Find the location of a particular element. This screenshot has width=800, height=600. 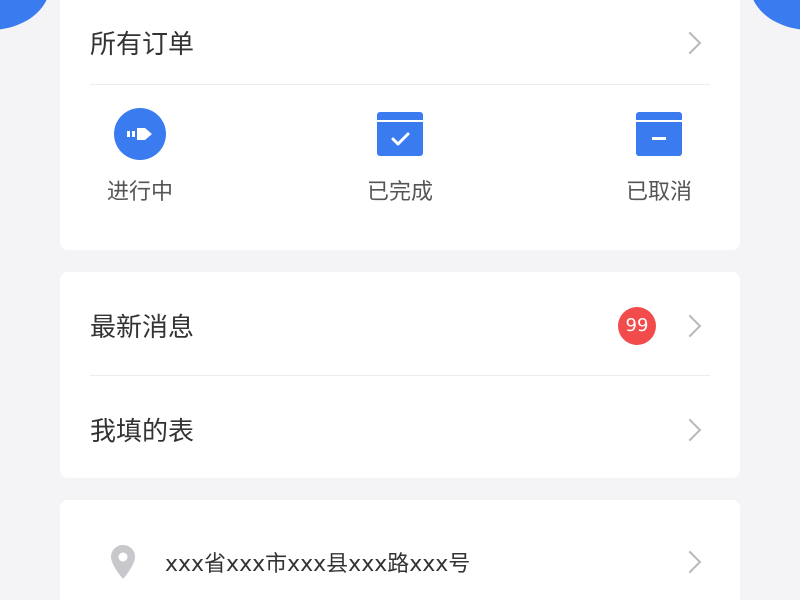

latest-messages-row: 最新消息 99 is located at coordinates (400, 325).